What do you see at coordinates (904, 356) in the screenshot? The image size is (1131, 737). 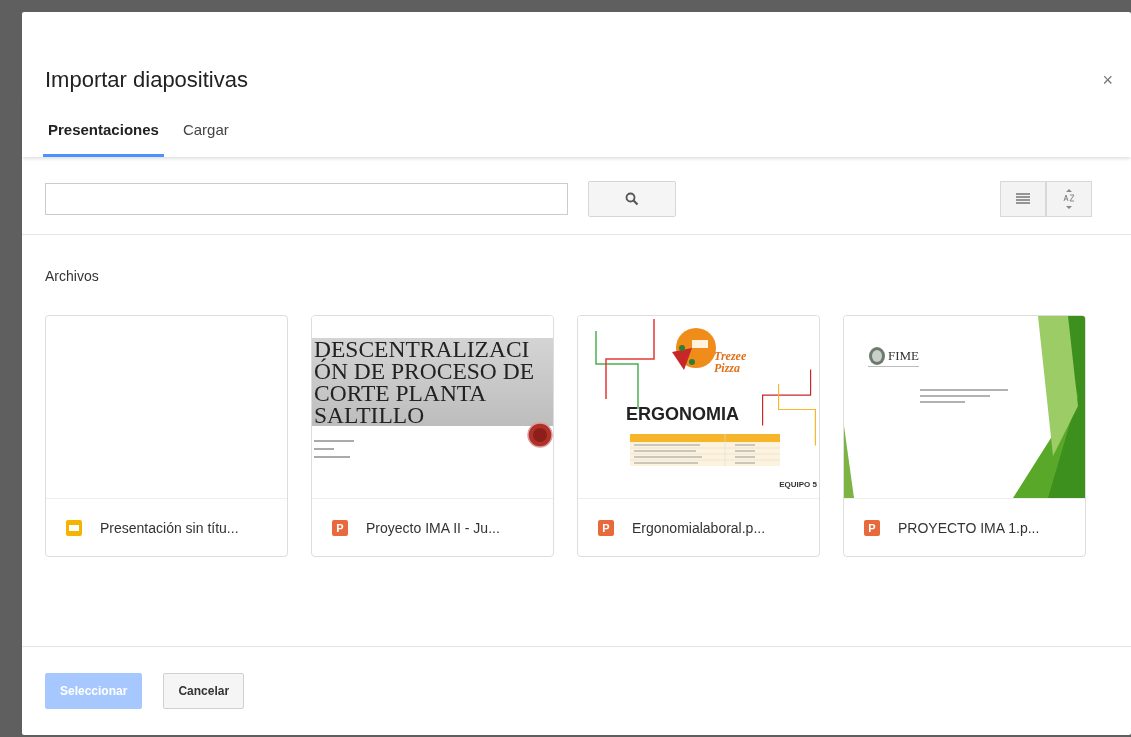 I see `logo-text: FIME` at bounding box center [904, 356].